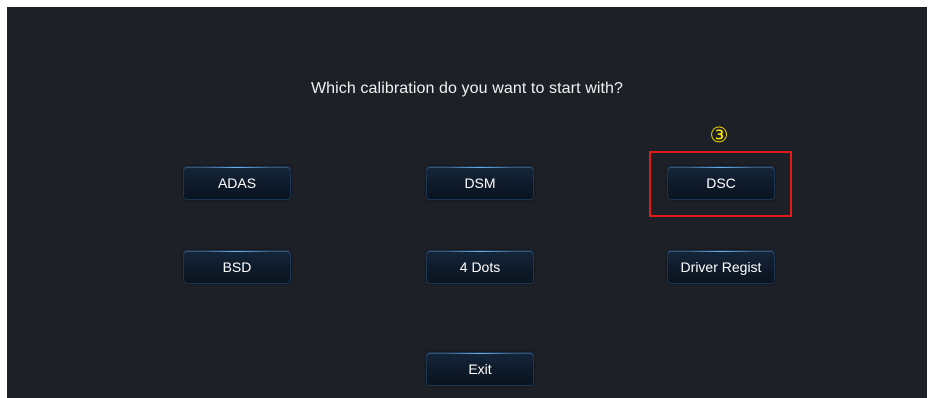  Describe the element at coordinates (480, 369) in the screenshot. I see `exit-button: Exit` at that location.